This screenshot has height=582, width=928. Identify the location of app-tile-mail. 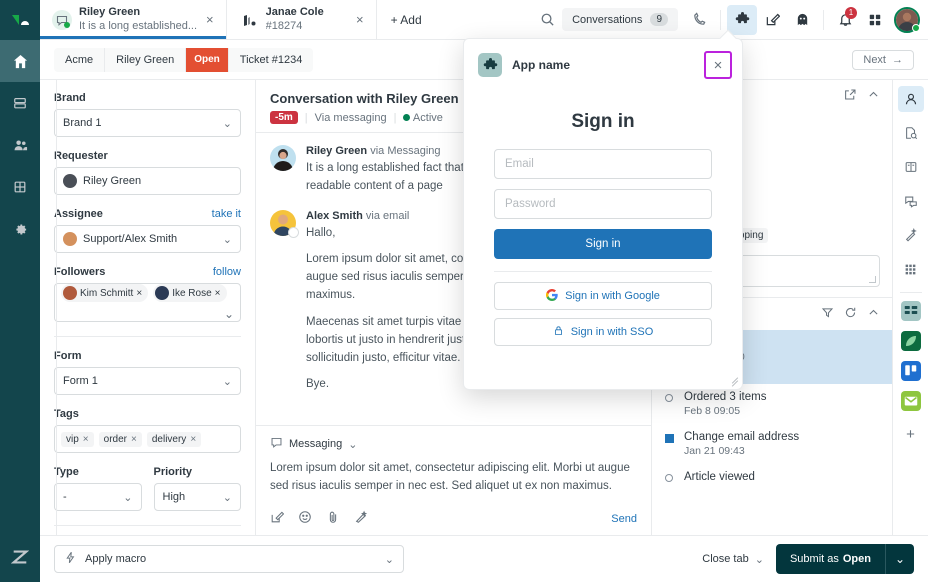
(910, 401).